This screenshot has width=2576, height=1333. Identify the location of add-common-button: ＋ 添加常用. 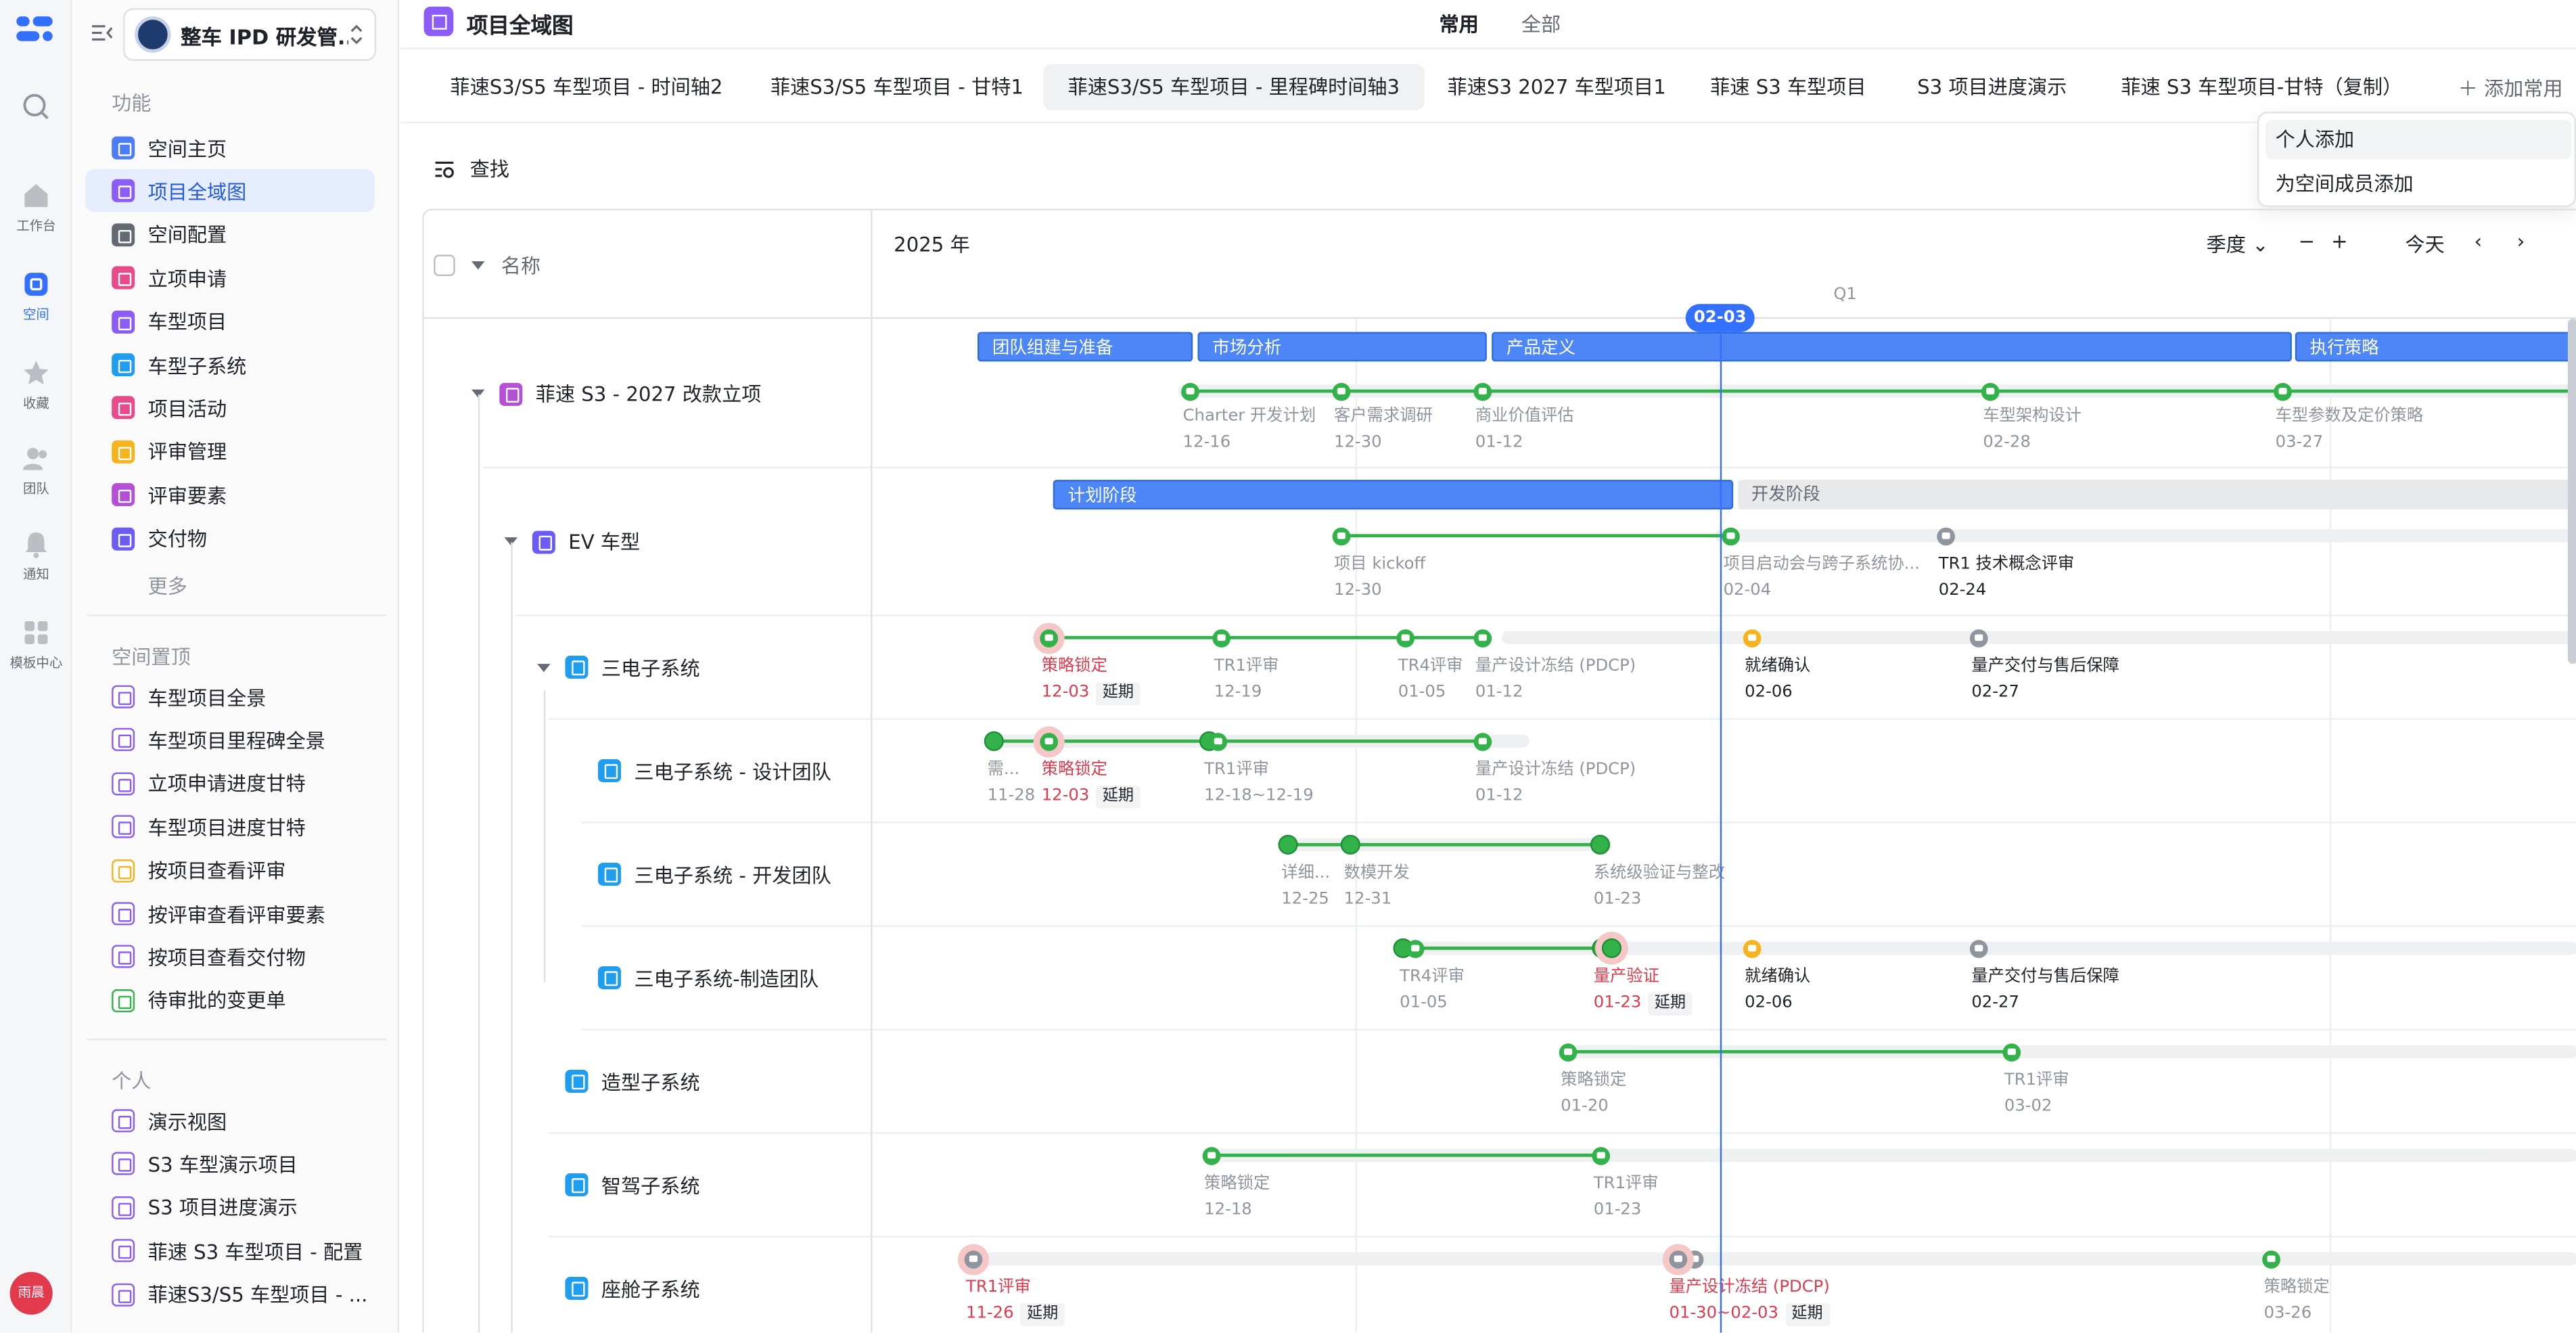
(2510, 88).